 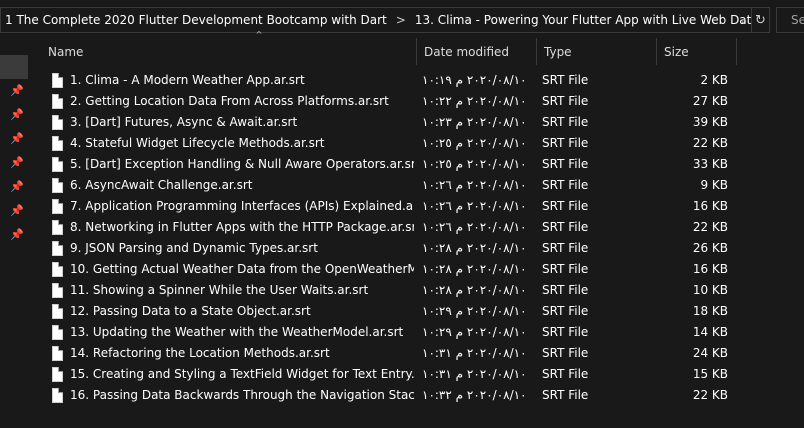 I want to click on file-name: 3. [Dart] Futures, Async & Await.ar.srt, so click(x=184, y=122).